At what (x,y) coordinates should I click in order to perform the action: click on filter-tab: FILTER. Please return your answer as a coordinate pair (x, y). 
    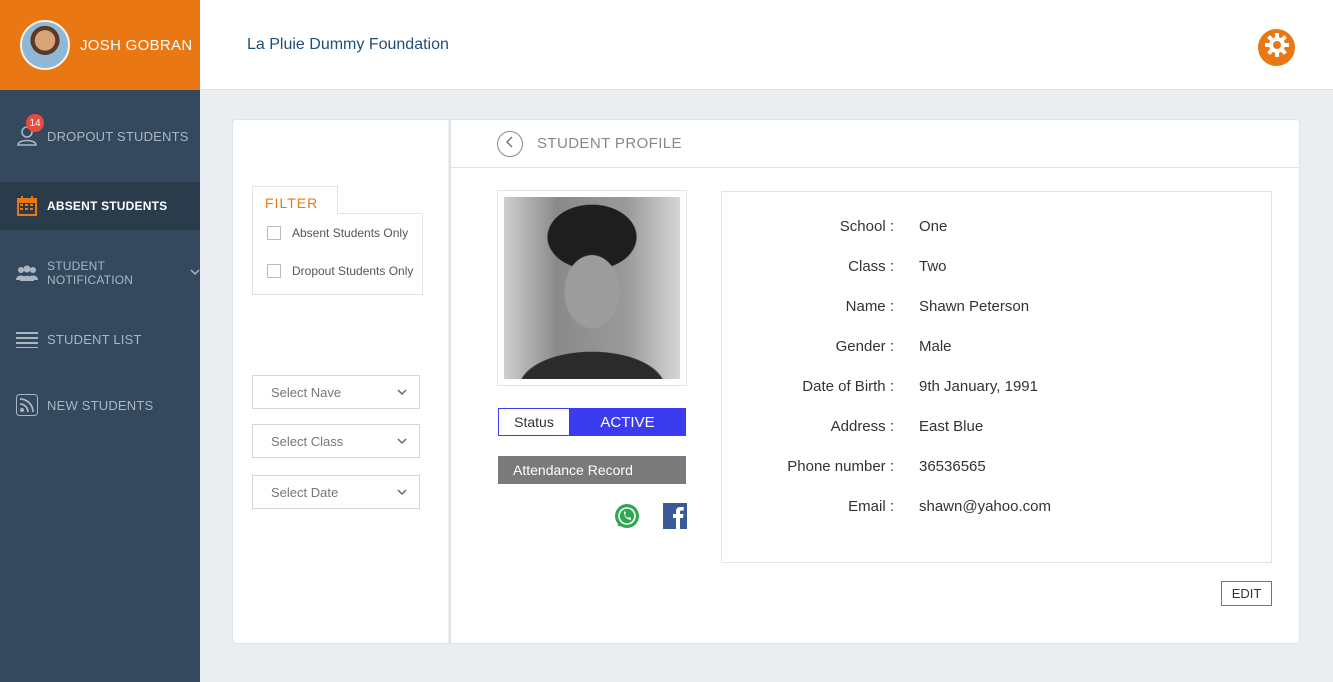
    Looking at the image, I should click on (295, 200).